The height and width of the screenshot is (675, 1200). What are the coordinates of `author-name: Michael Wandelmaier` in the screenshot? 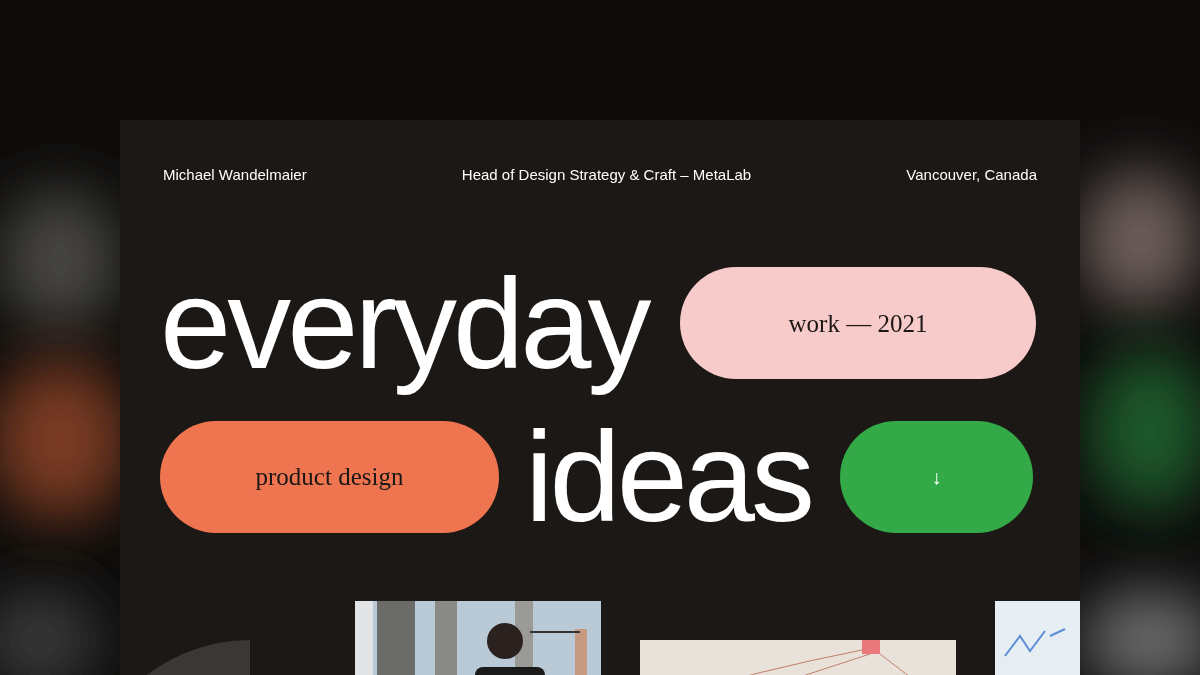 It's located at (235, 175).